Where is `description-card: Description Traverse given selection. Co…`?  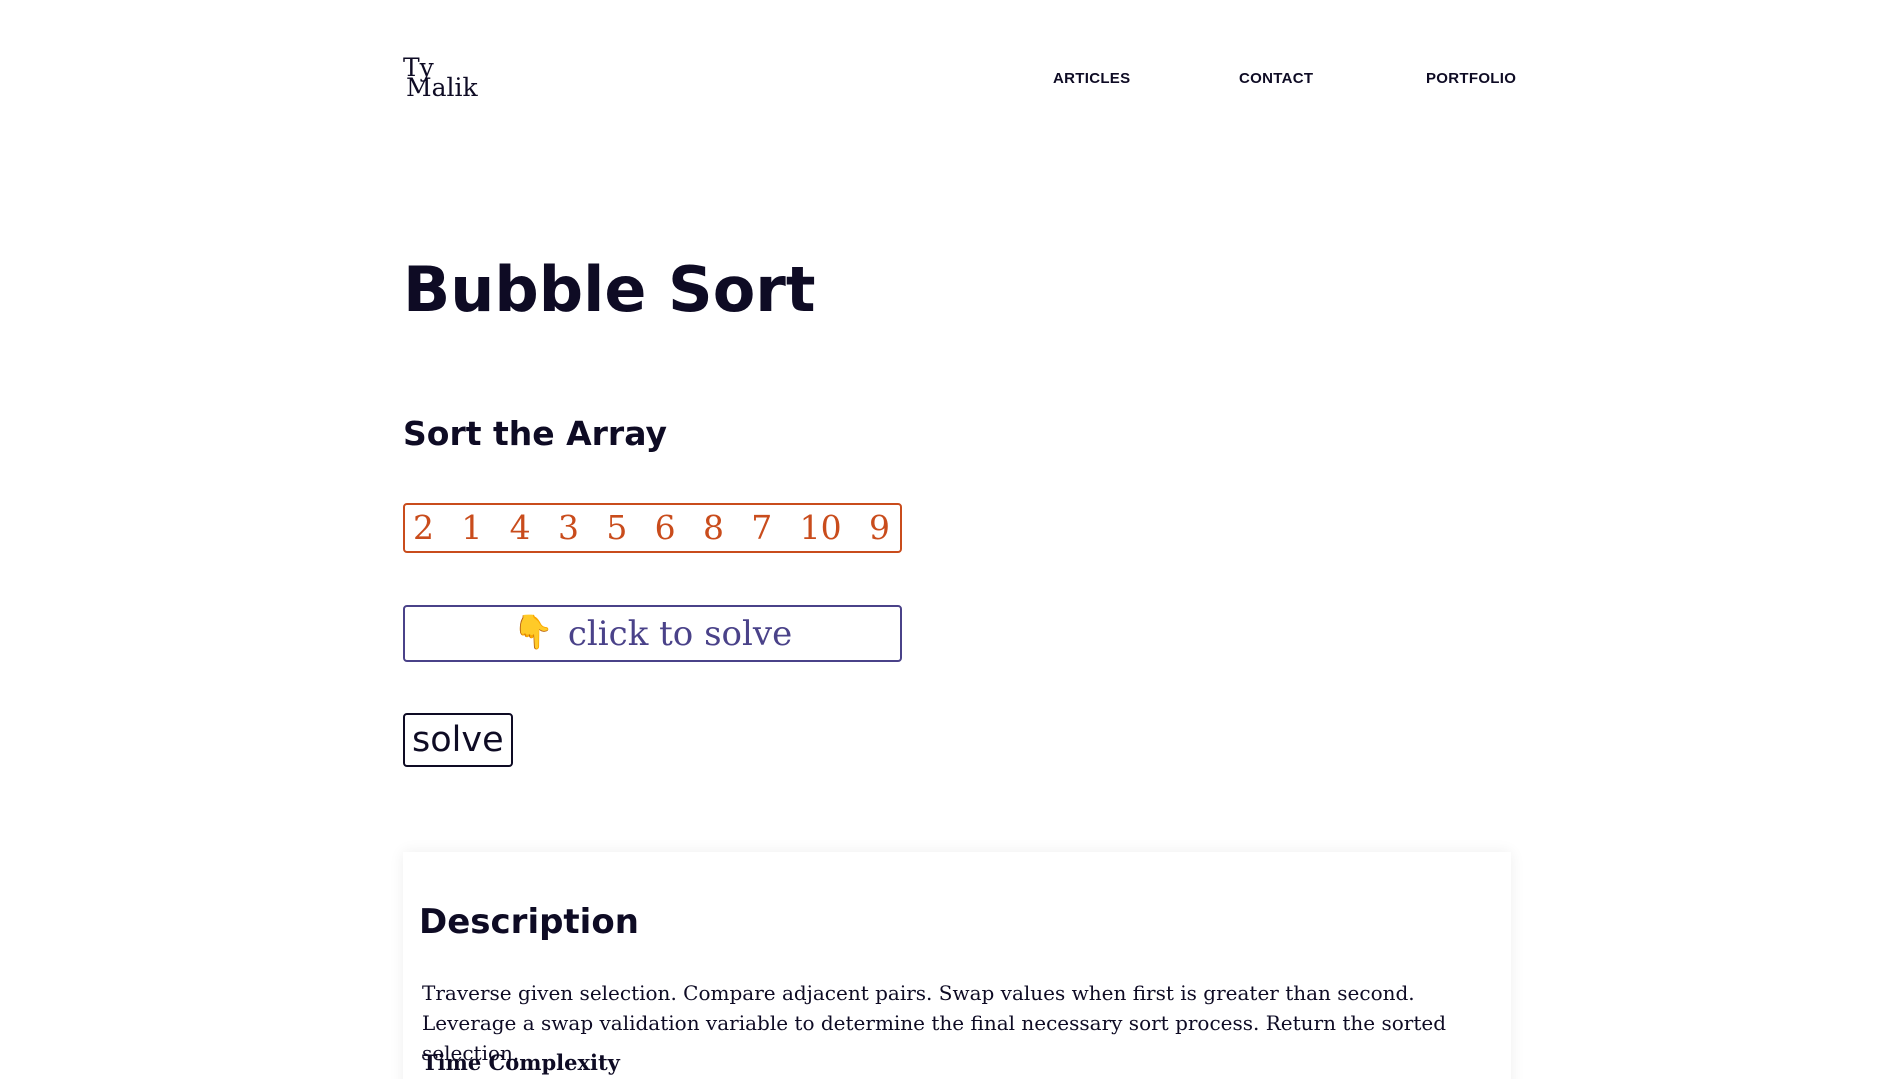
description-card: Description Traverse given selection. Co… is located at coordinates (957, 965).